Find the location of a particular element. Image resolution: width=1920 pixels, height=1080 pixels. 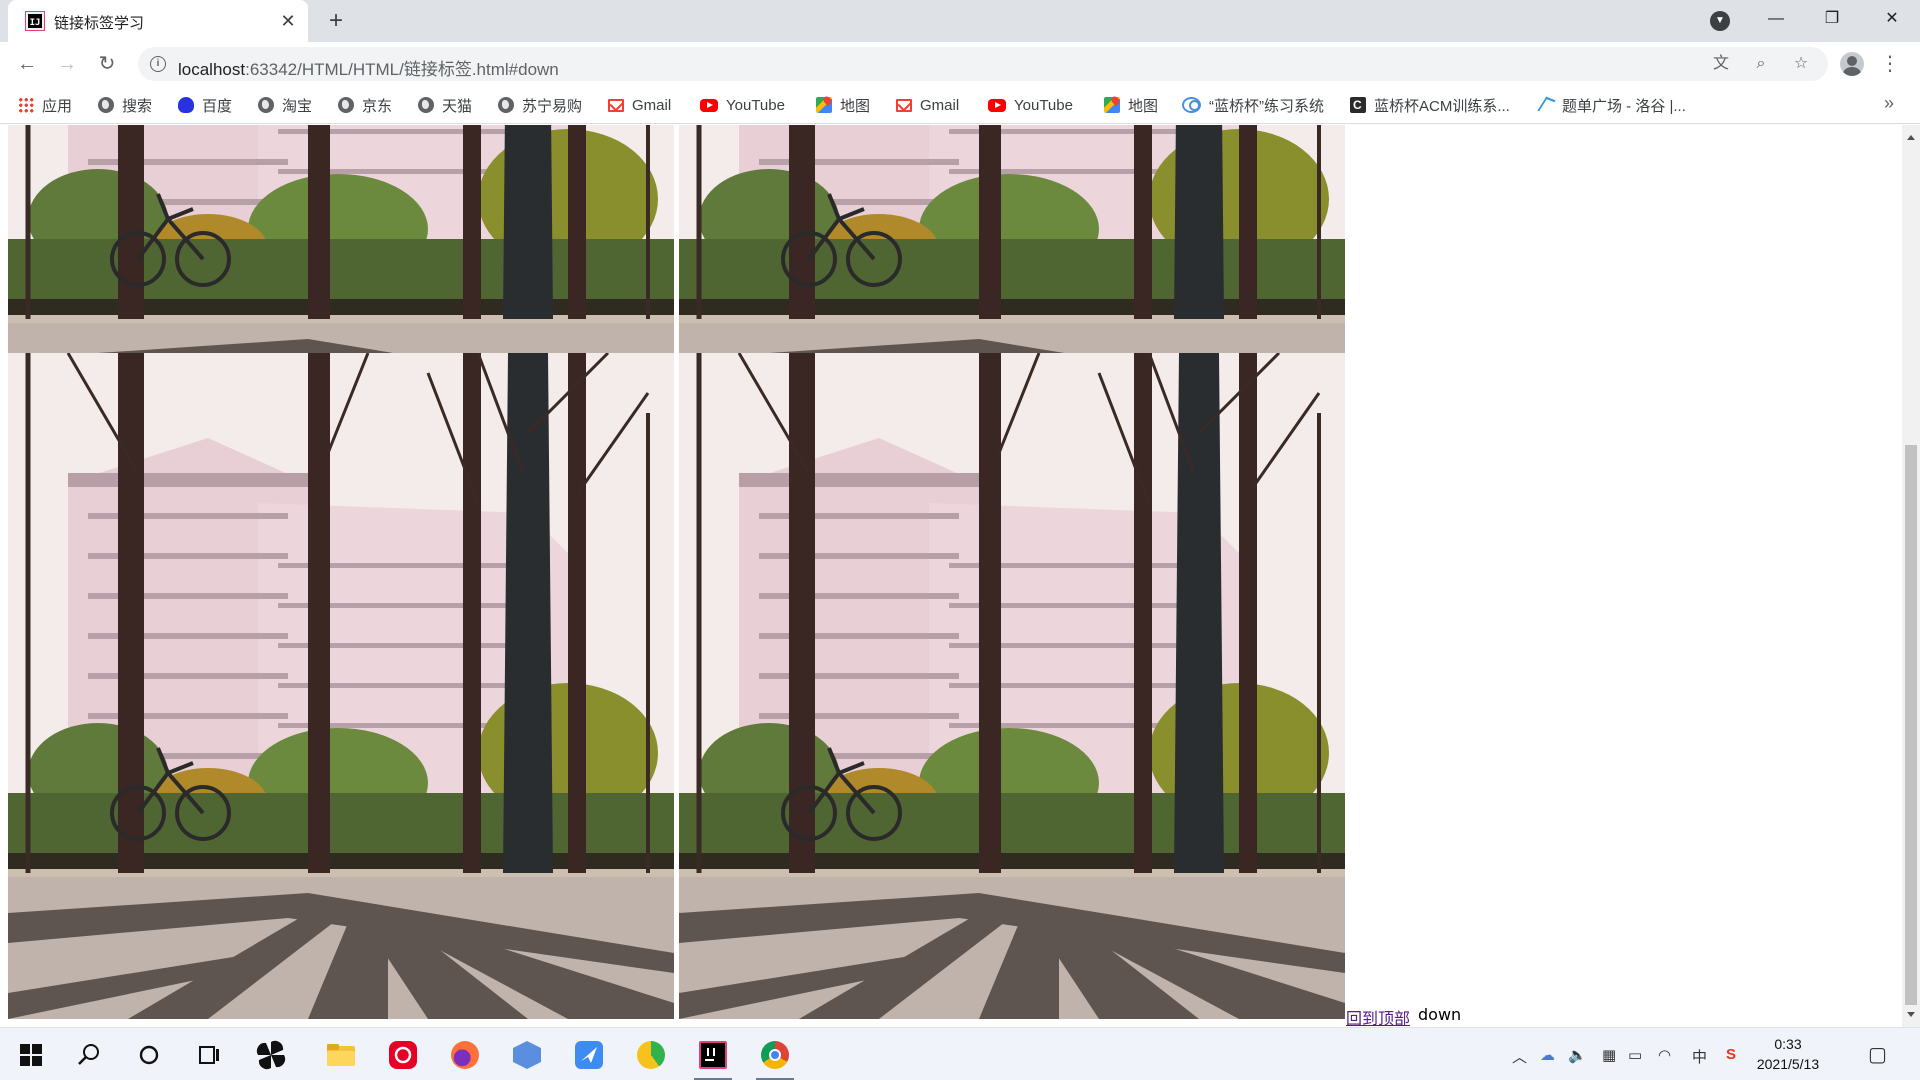

tray-app-icon: ▦ is located at coordinates (1609, 1055).